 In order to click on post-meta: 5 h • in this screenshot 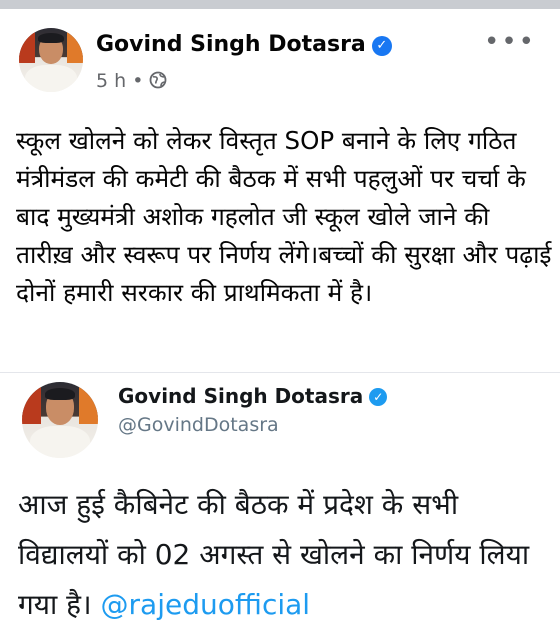, I will do `click(131, 81)`.